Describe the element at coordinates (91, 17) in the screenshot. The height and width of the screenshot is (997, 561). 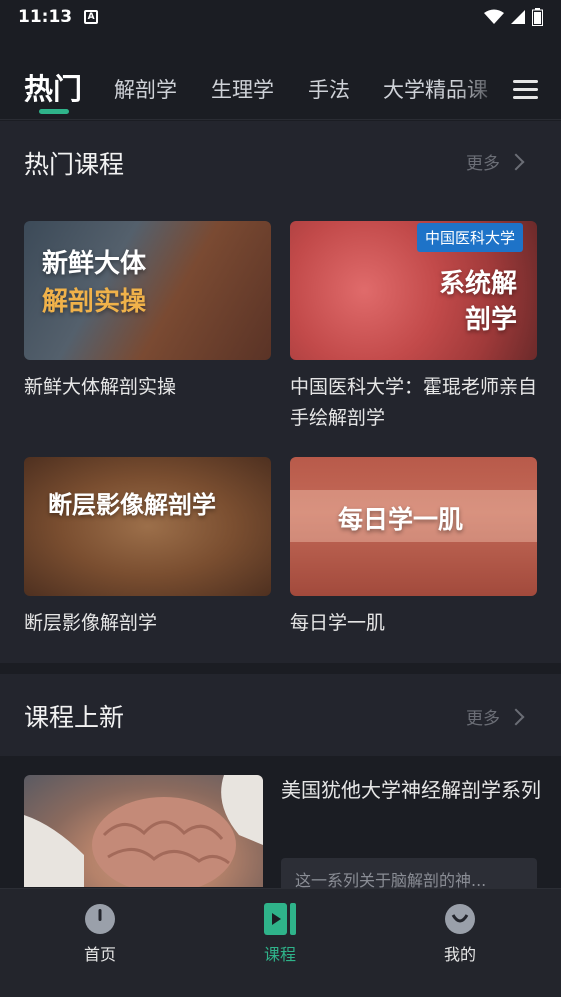
I see `notification-icon: A` at that location.